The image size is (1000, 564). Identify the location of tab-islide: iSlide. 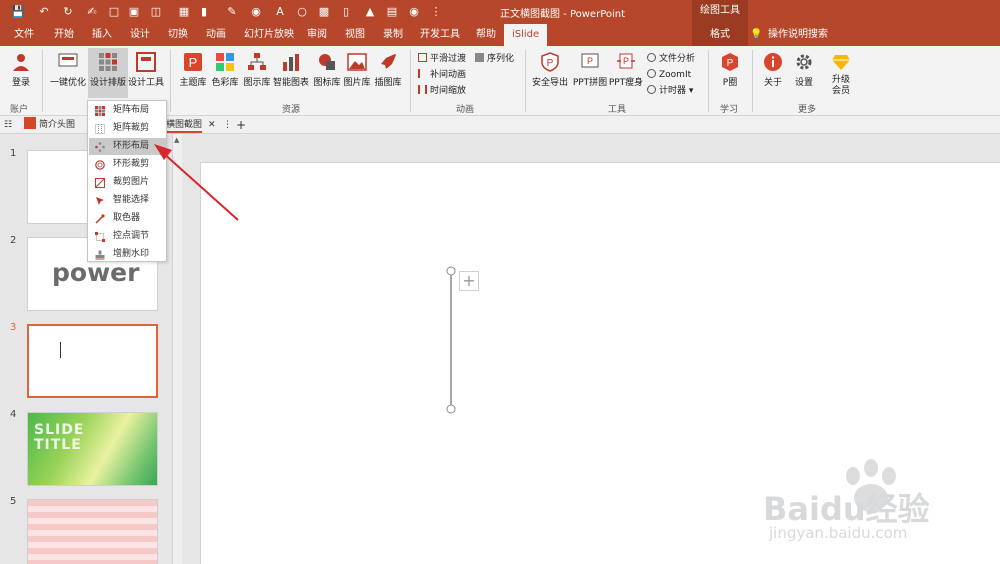
(526, 35).